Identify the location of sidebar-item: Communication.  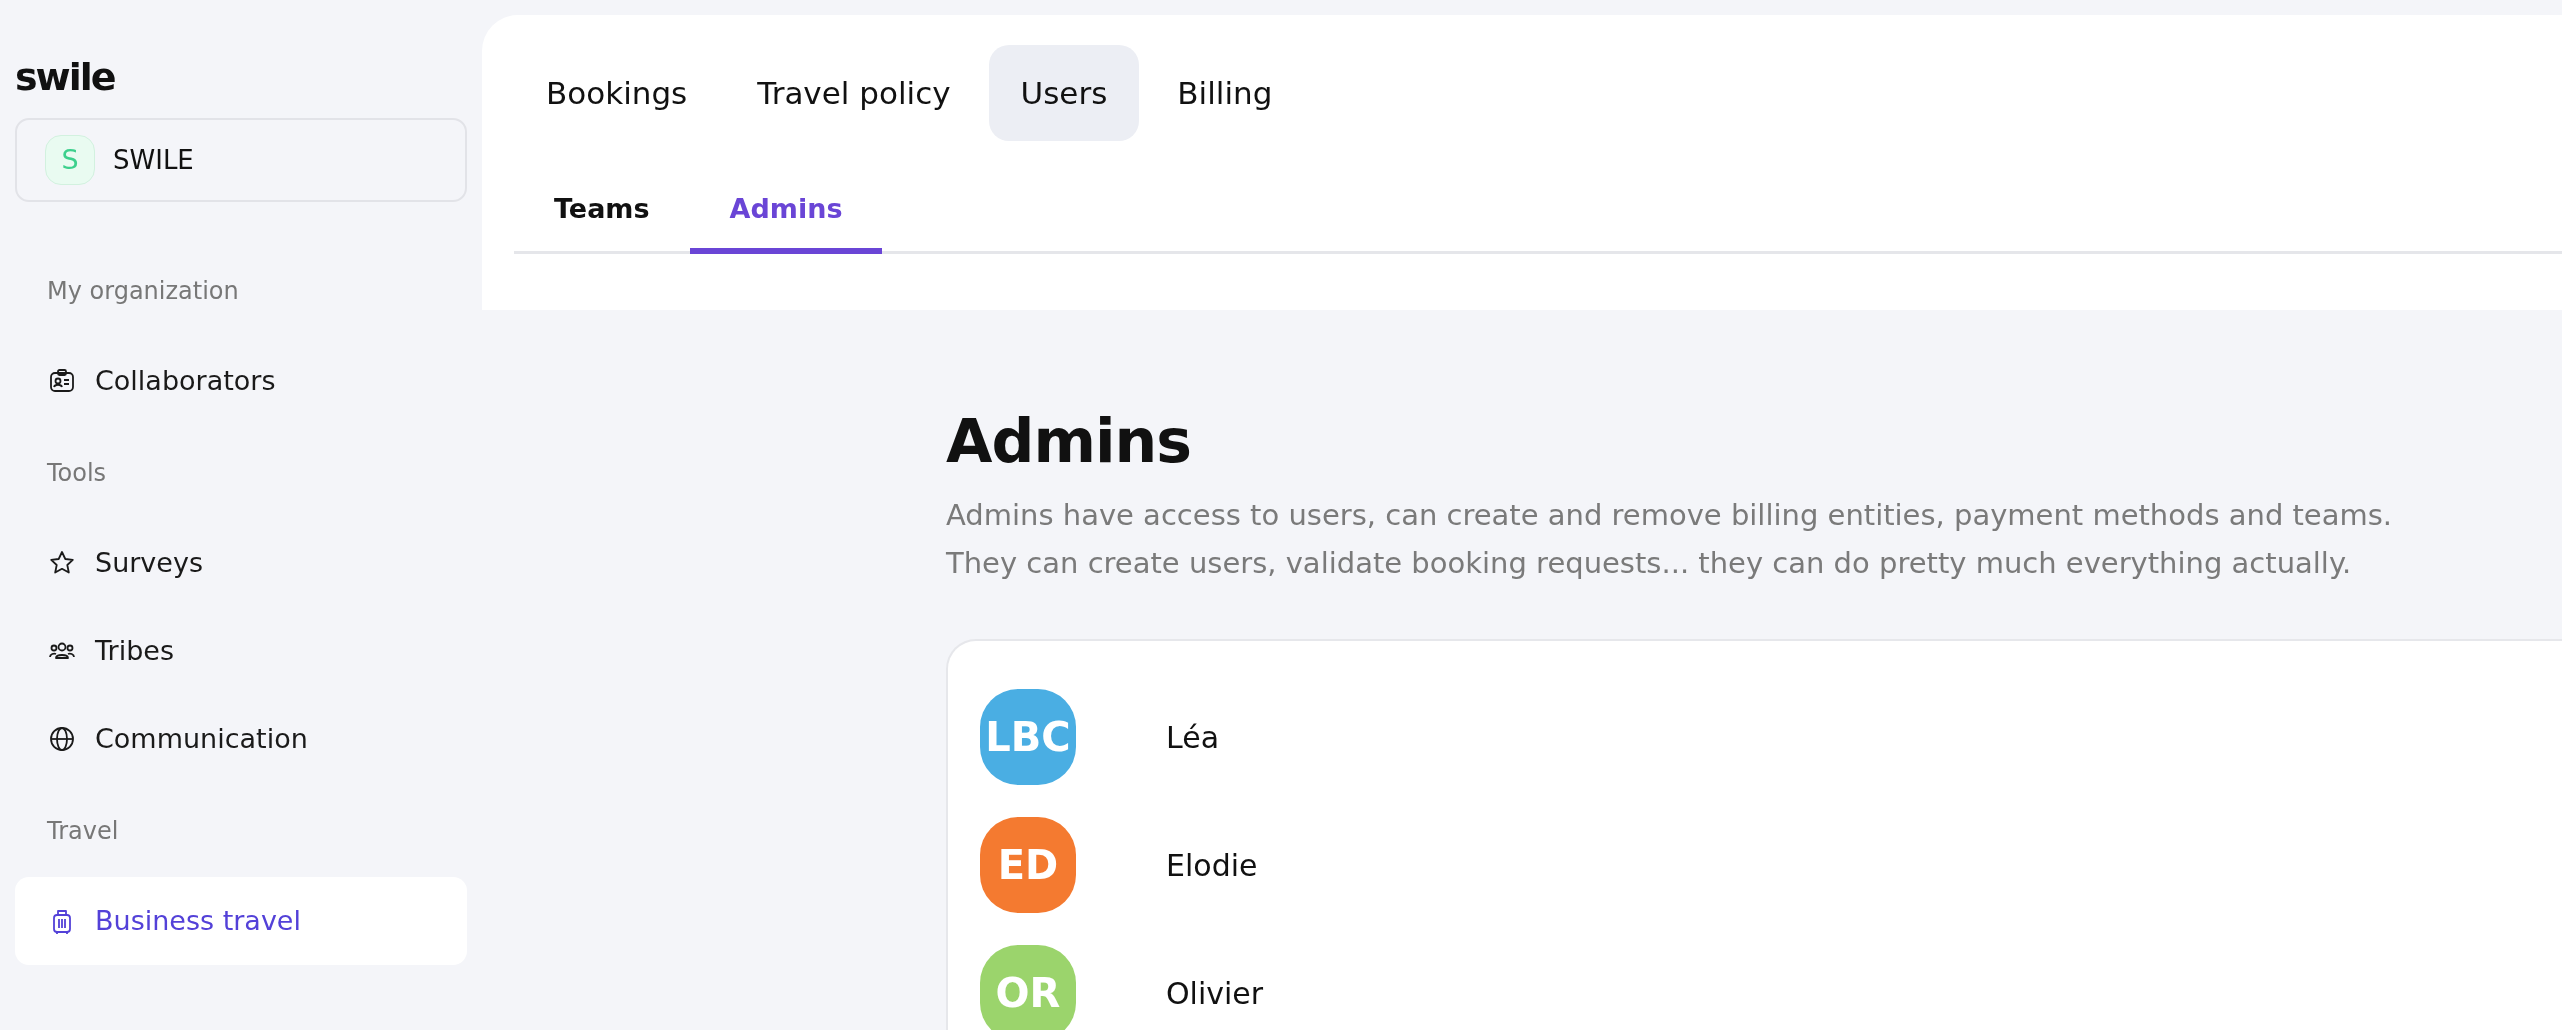
(241, 739).